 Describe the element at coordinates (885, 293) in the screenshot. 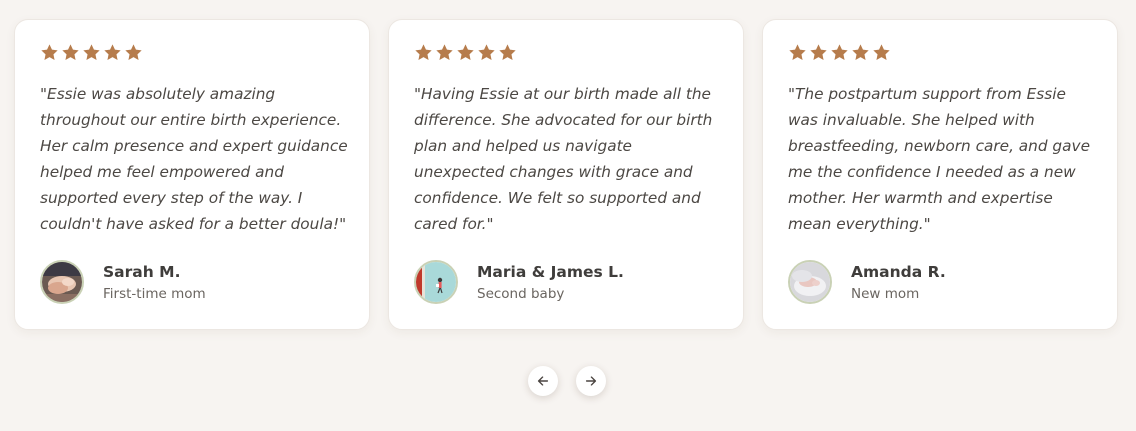

I see `author-role: New mom` at that location.